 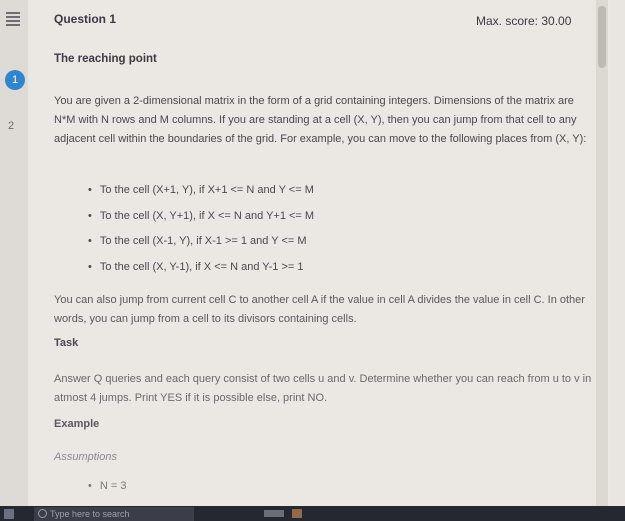 I want to click on question-nav-item-1: 1, so click(x=15, y=80).